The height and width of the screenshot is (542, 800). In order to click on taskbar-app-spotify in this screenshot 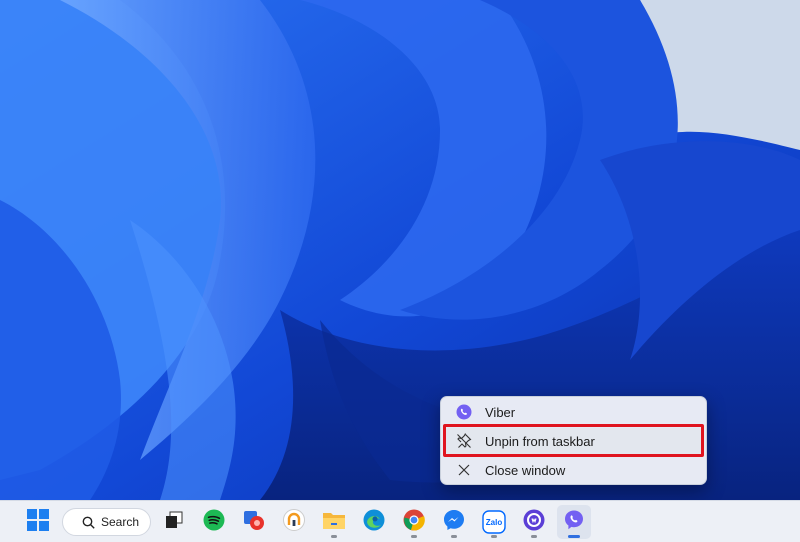, I will do `click(214, 522)`.